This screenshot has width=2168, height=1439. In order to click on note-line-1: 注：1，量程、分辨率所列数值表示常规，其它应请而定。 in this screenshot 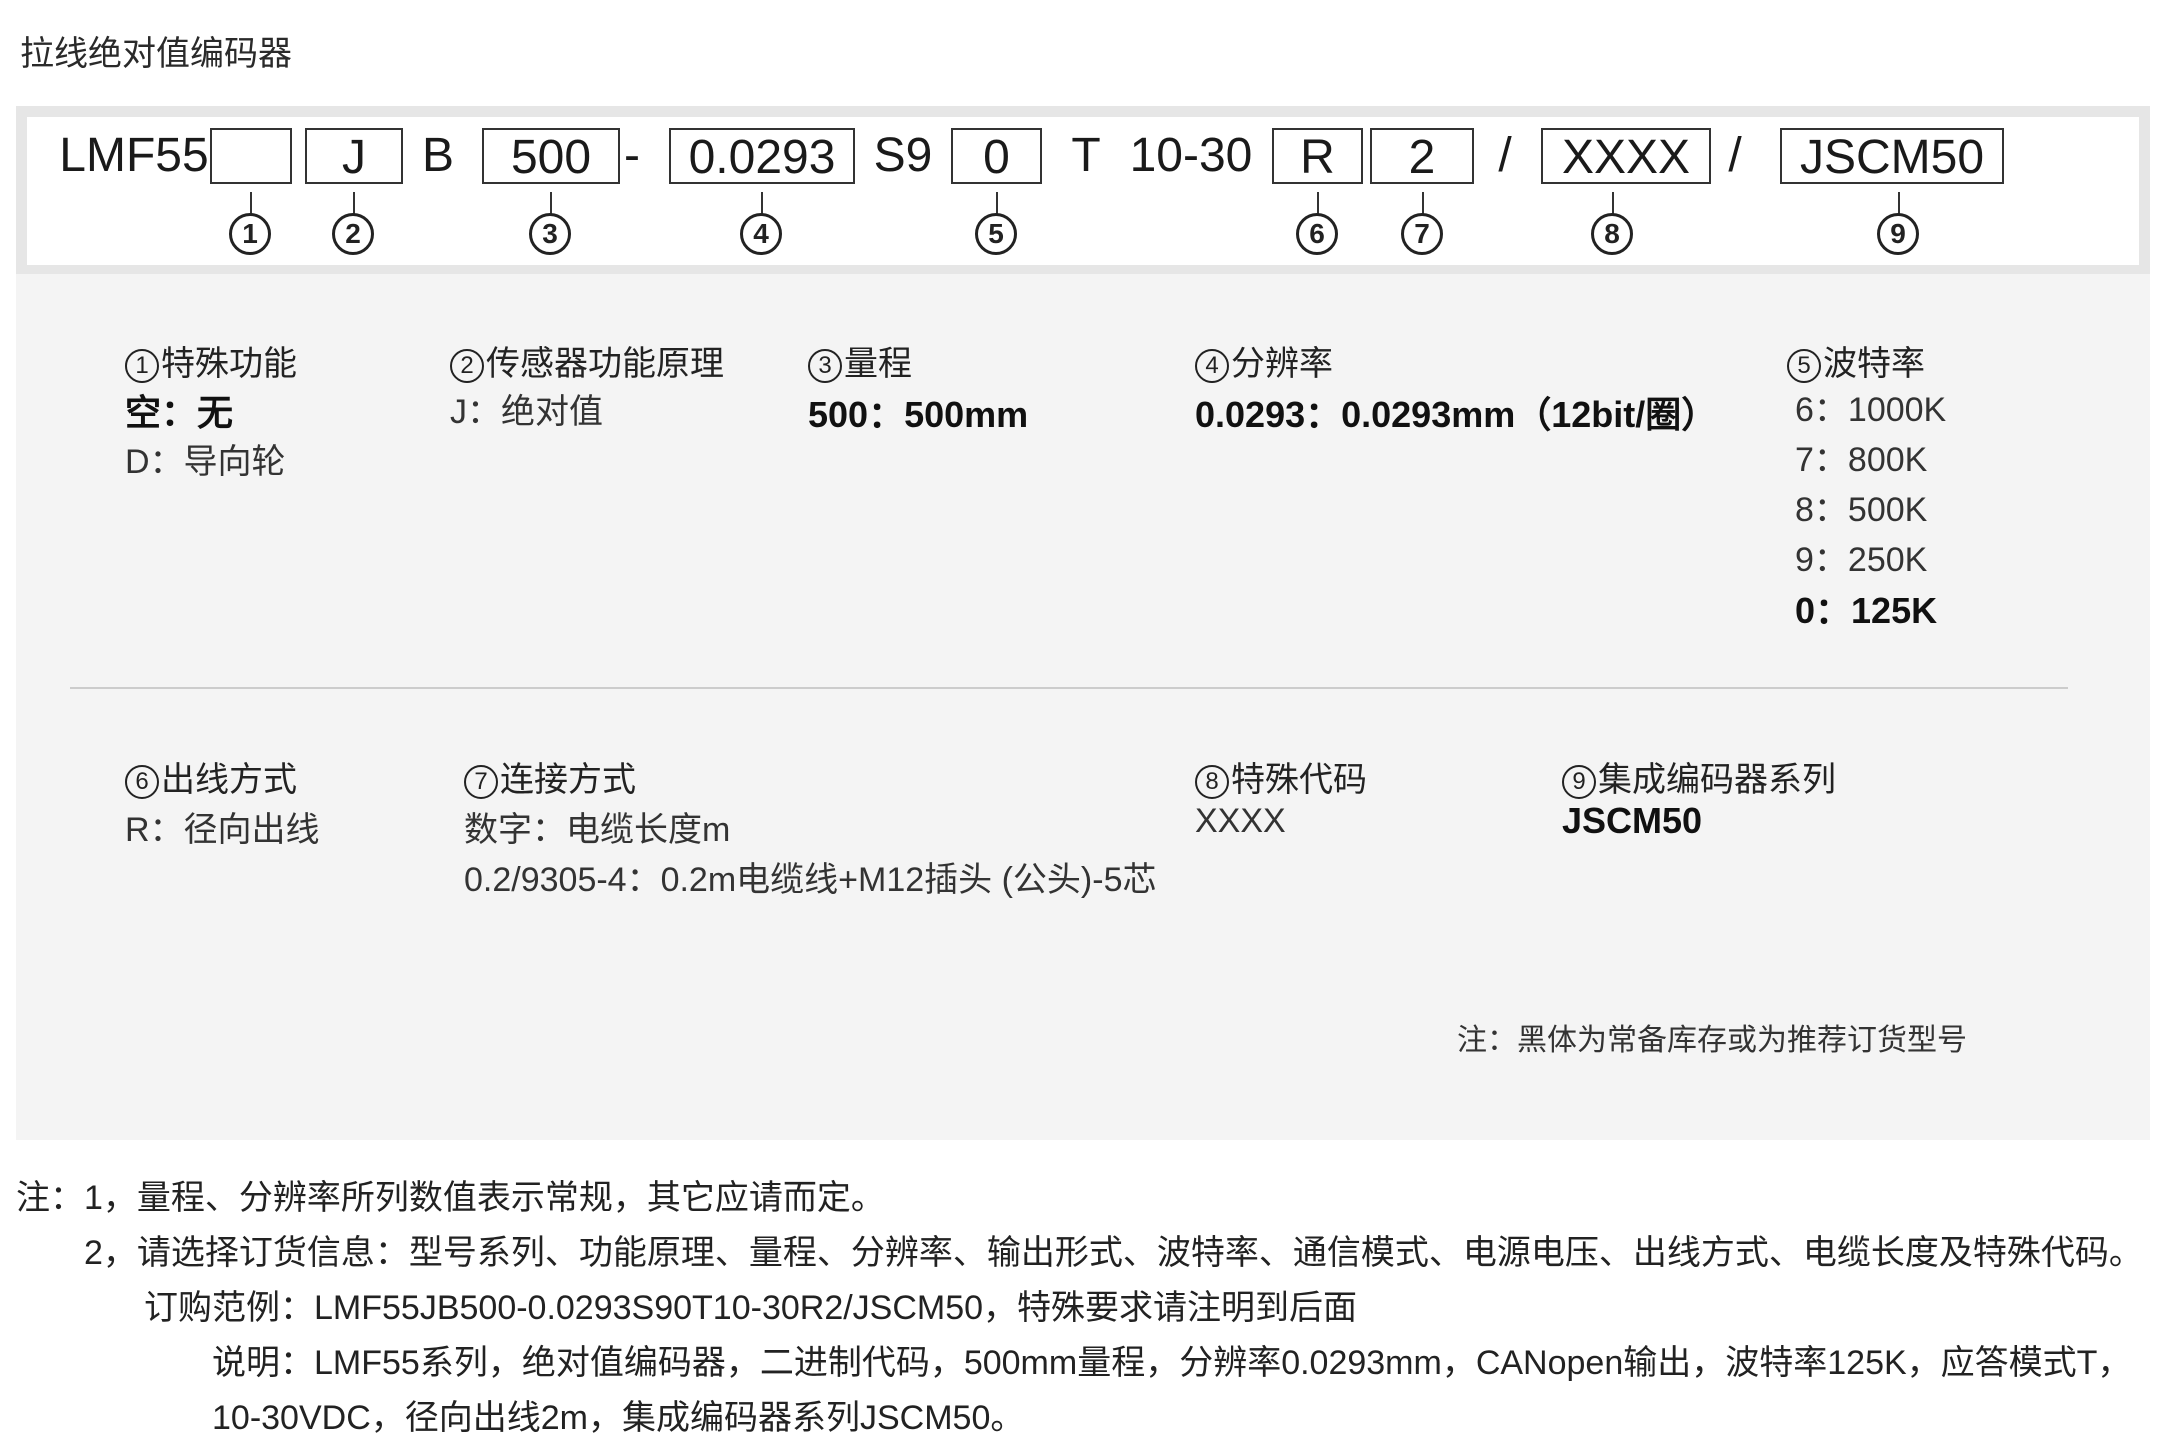, I will do `click(450, 1198)`.